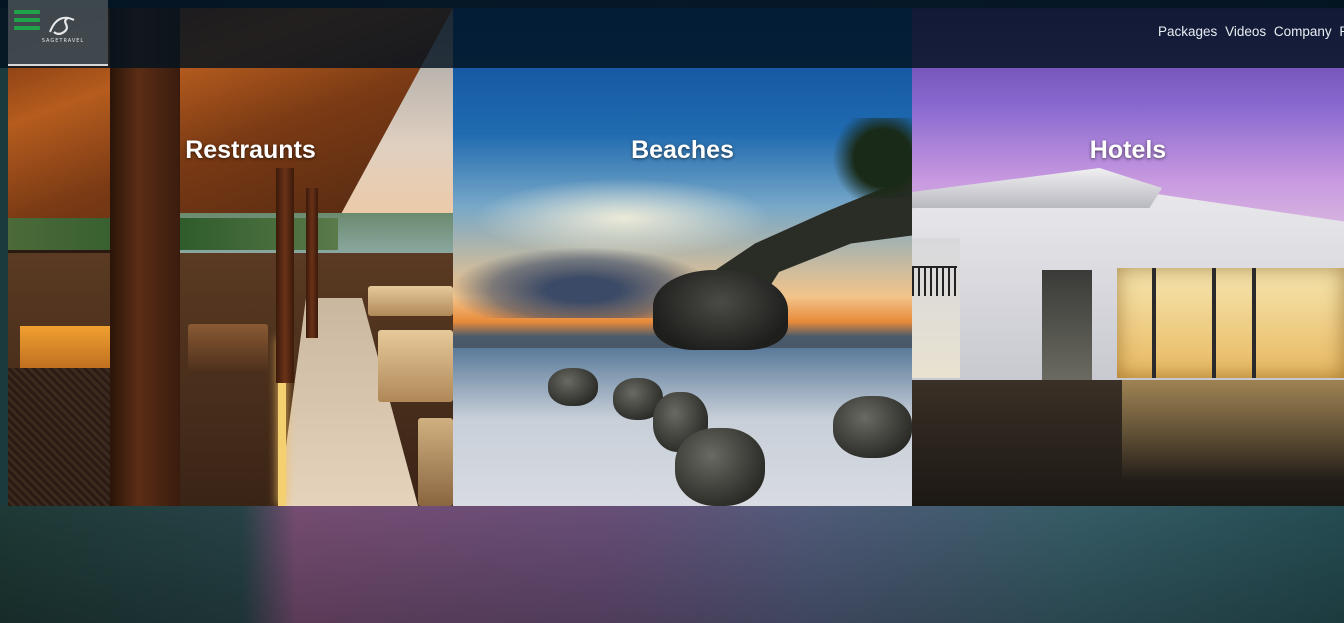 This screenshot has height=623, width=1344. I want to click on beach-big-rock, so click(720, 310).